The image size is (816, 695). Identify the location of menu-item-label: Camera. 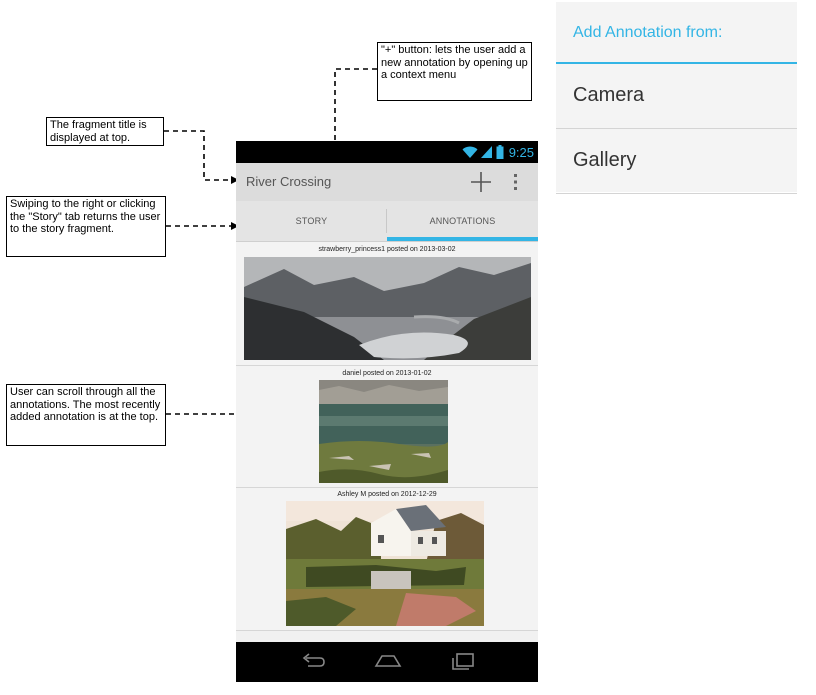
(609, 95).